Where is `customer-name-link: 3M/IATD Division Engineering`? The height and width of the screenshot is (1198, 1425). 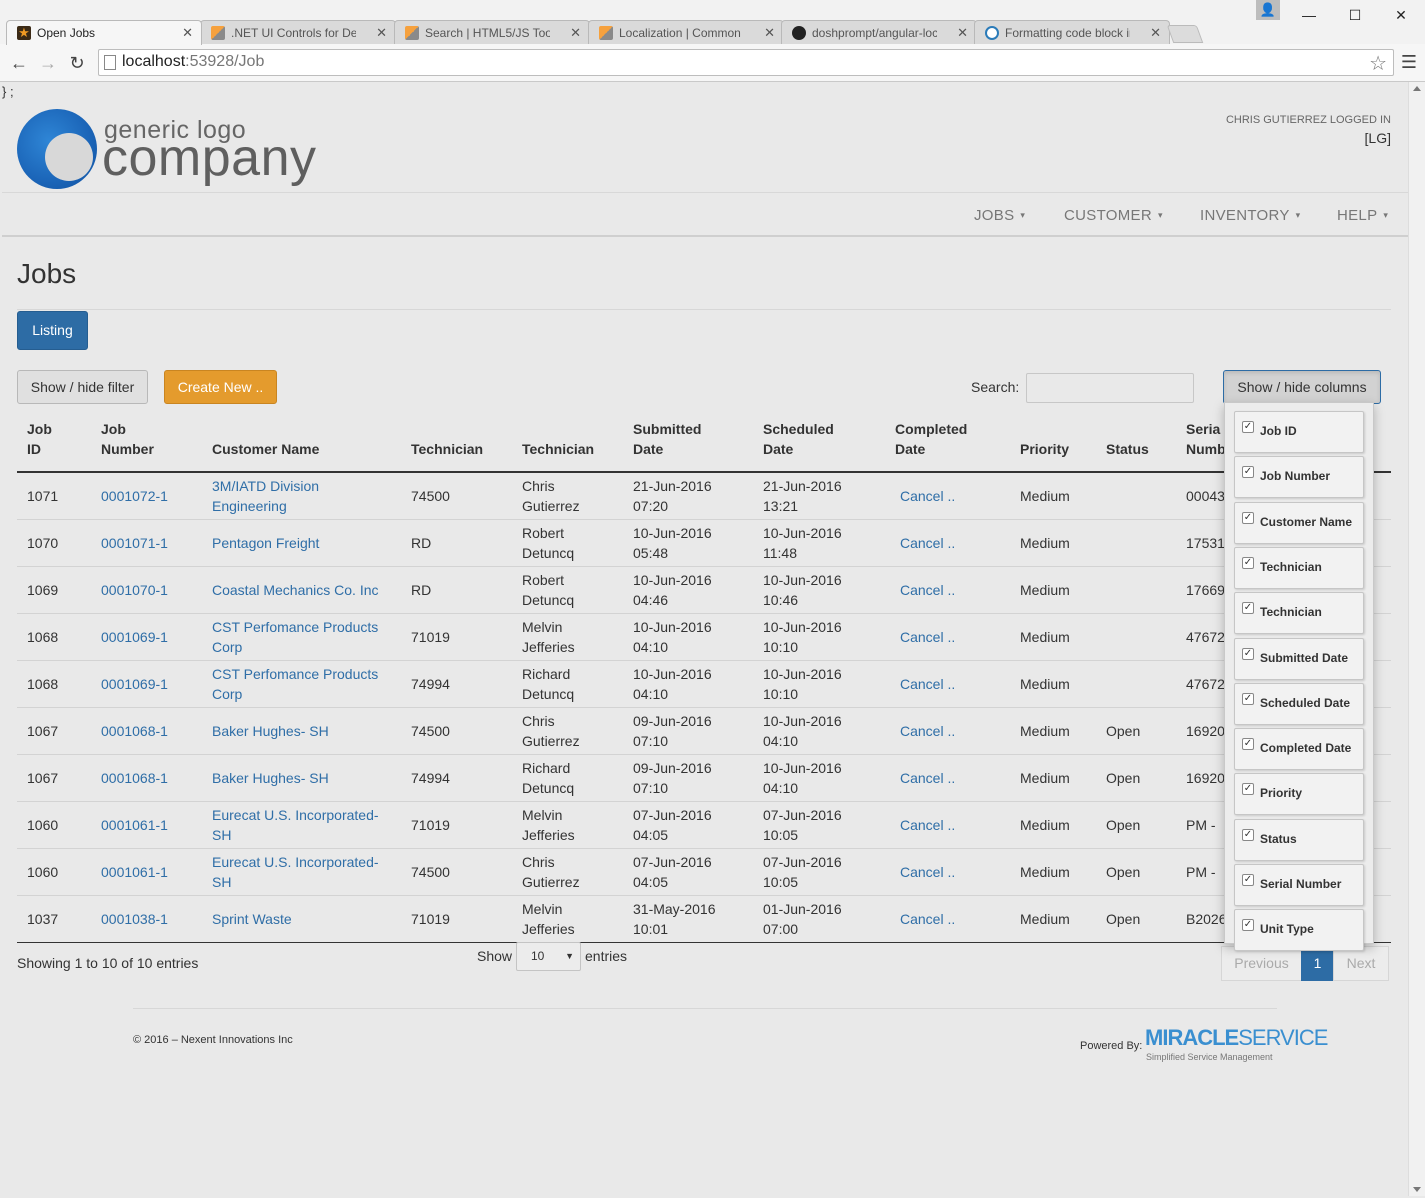 customer-name-link: 3M/IATD Division Engineering is located at coordinates (265, 496).